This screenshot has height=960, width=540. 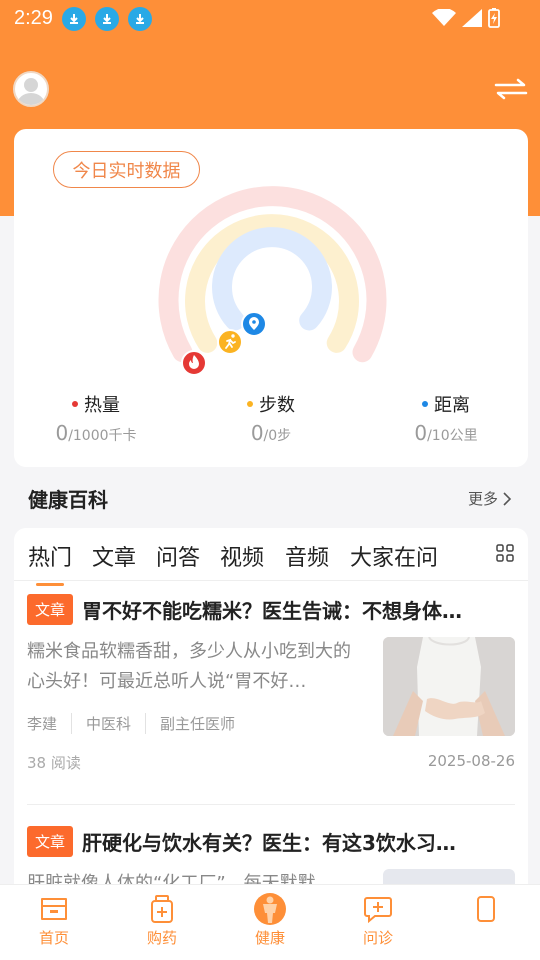 What do you see at coordinates (421, 433) in the screenshot?
I see `distance-value: 0` at bounding box center [421, 433].